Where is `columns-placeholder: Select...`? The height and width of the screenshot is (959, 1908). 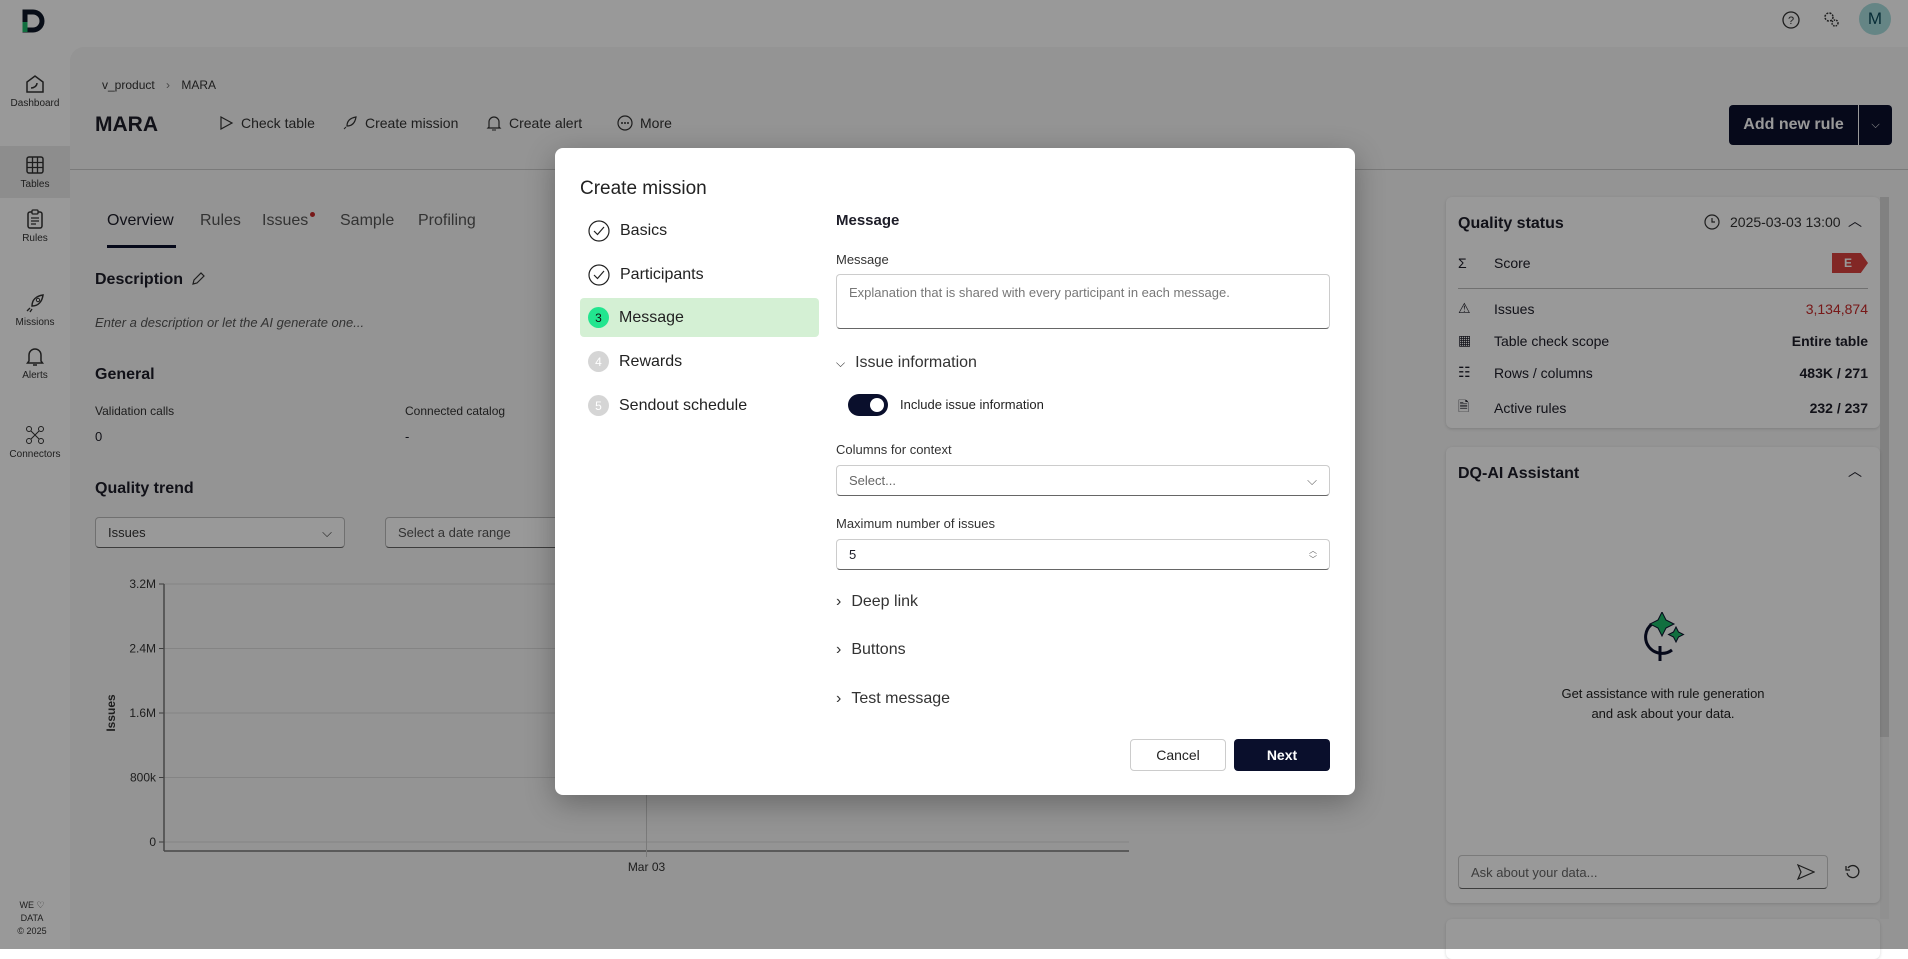
columns-placeholder: Select... is located at coordinates (872, 480).